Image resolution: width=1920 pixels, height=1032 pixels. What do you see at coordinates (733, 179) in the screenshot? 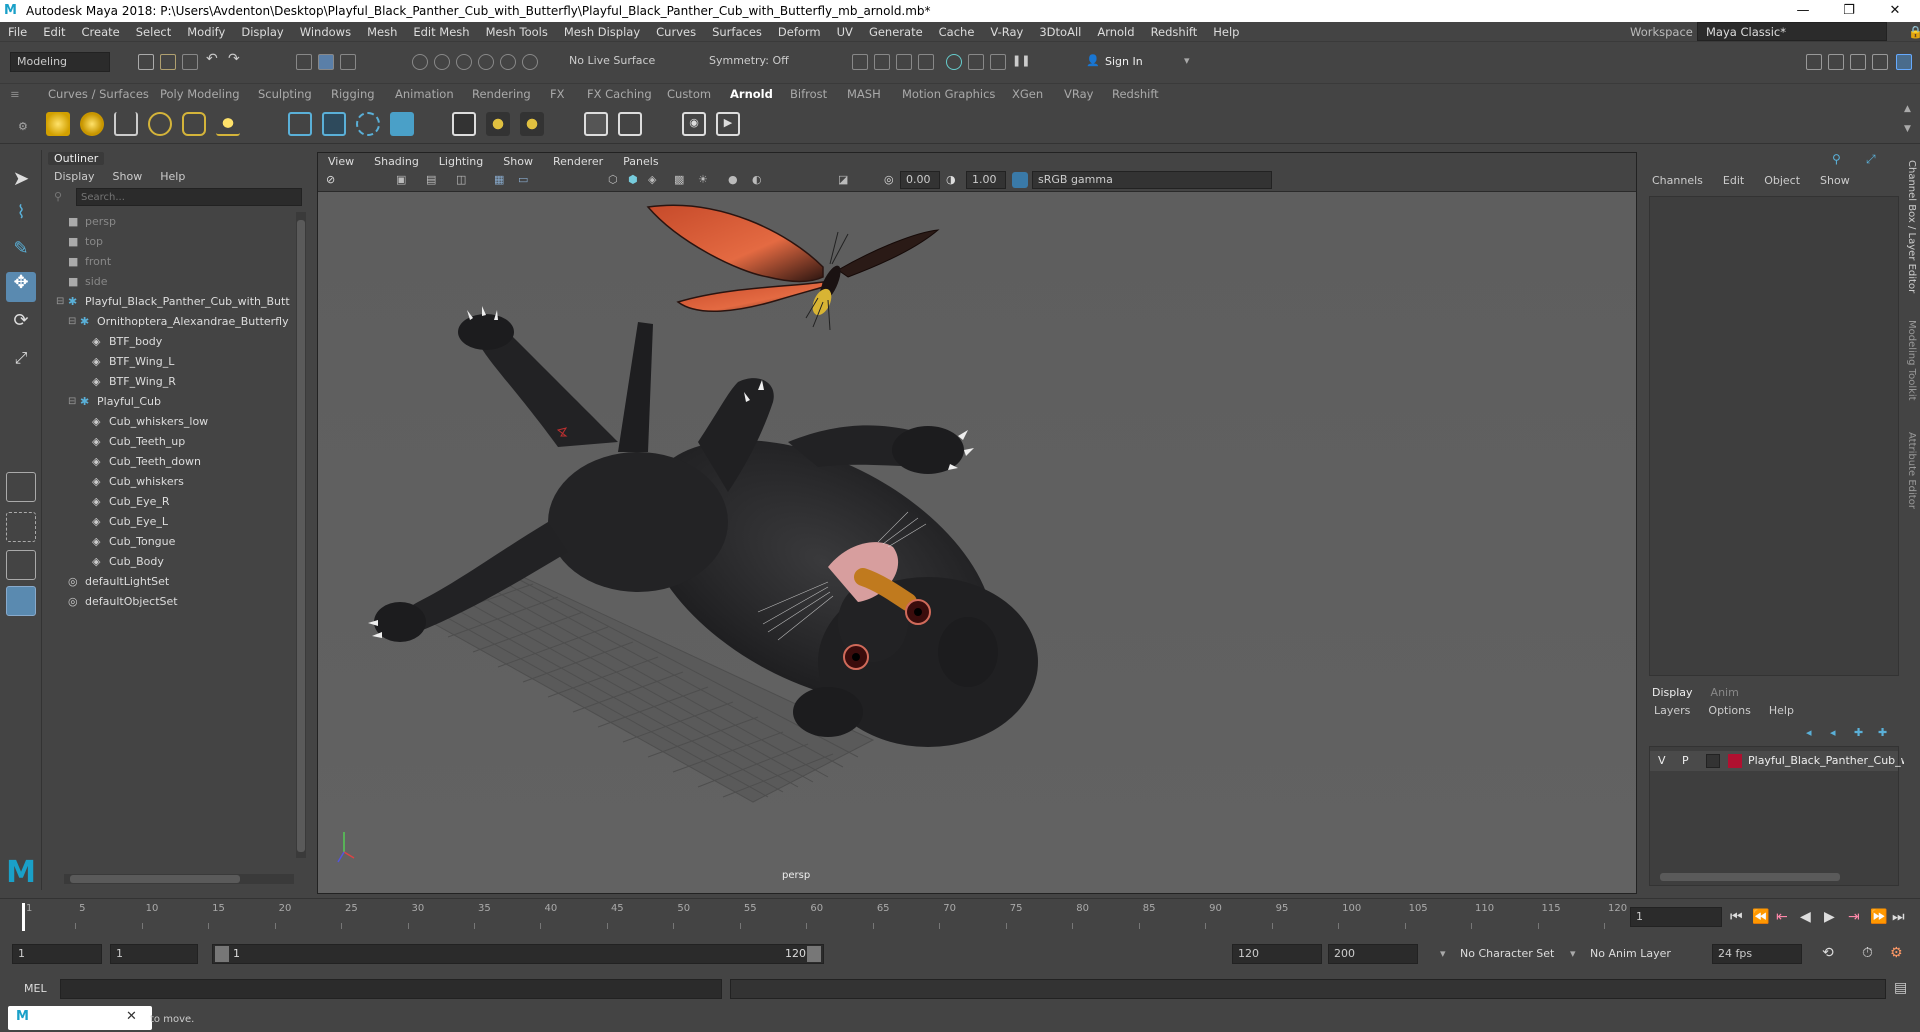
I see `shadows-icon: ●` at bounding box center [733, 179].